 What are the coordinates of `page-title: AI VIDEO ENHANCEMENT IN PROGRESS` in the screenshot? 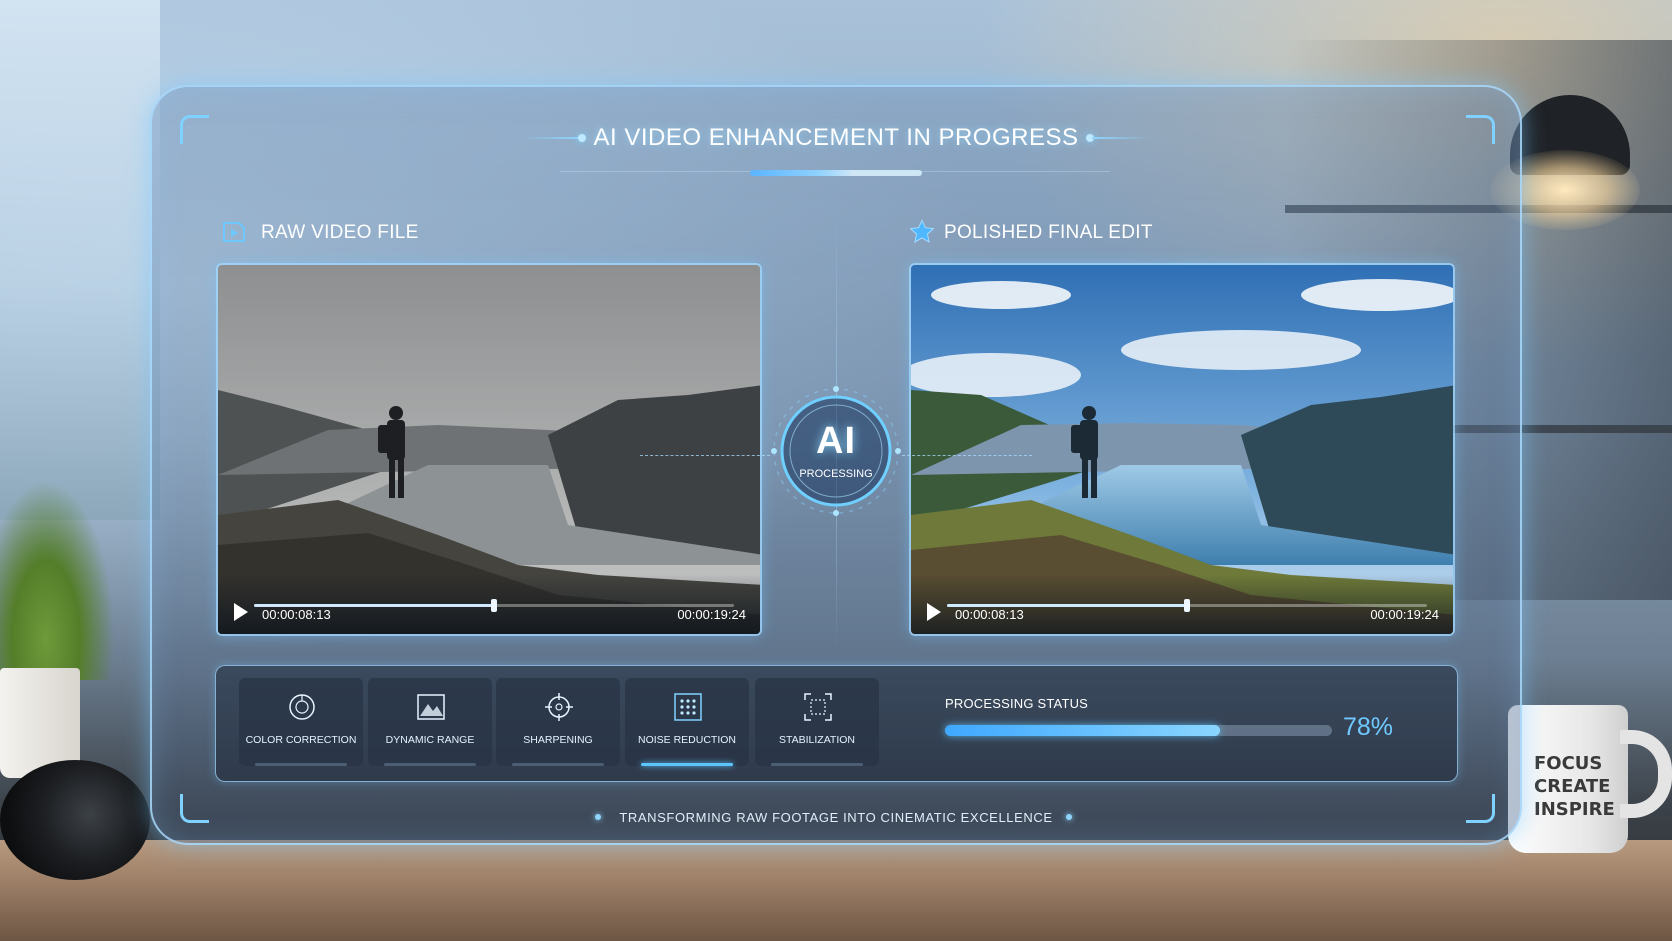 It's located at (836, 137).